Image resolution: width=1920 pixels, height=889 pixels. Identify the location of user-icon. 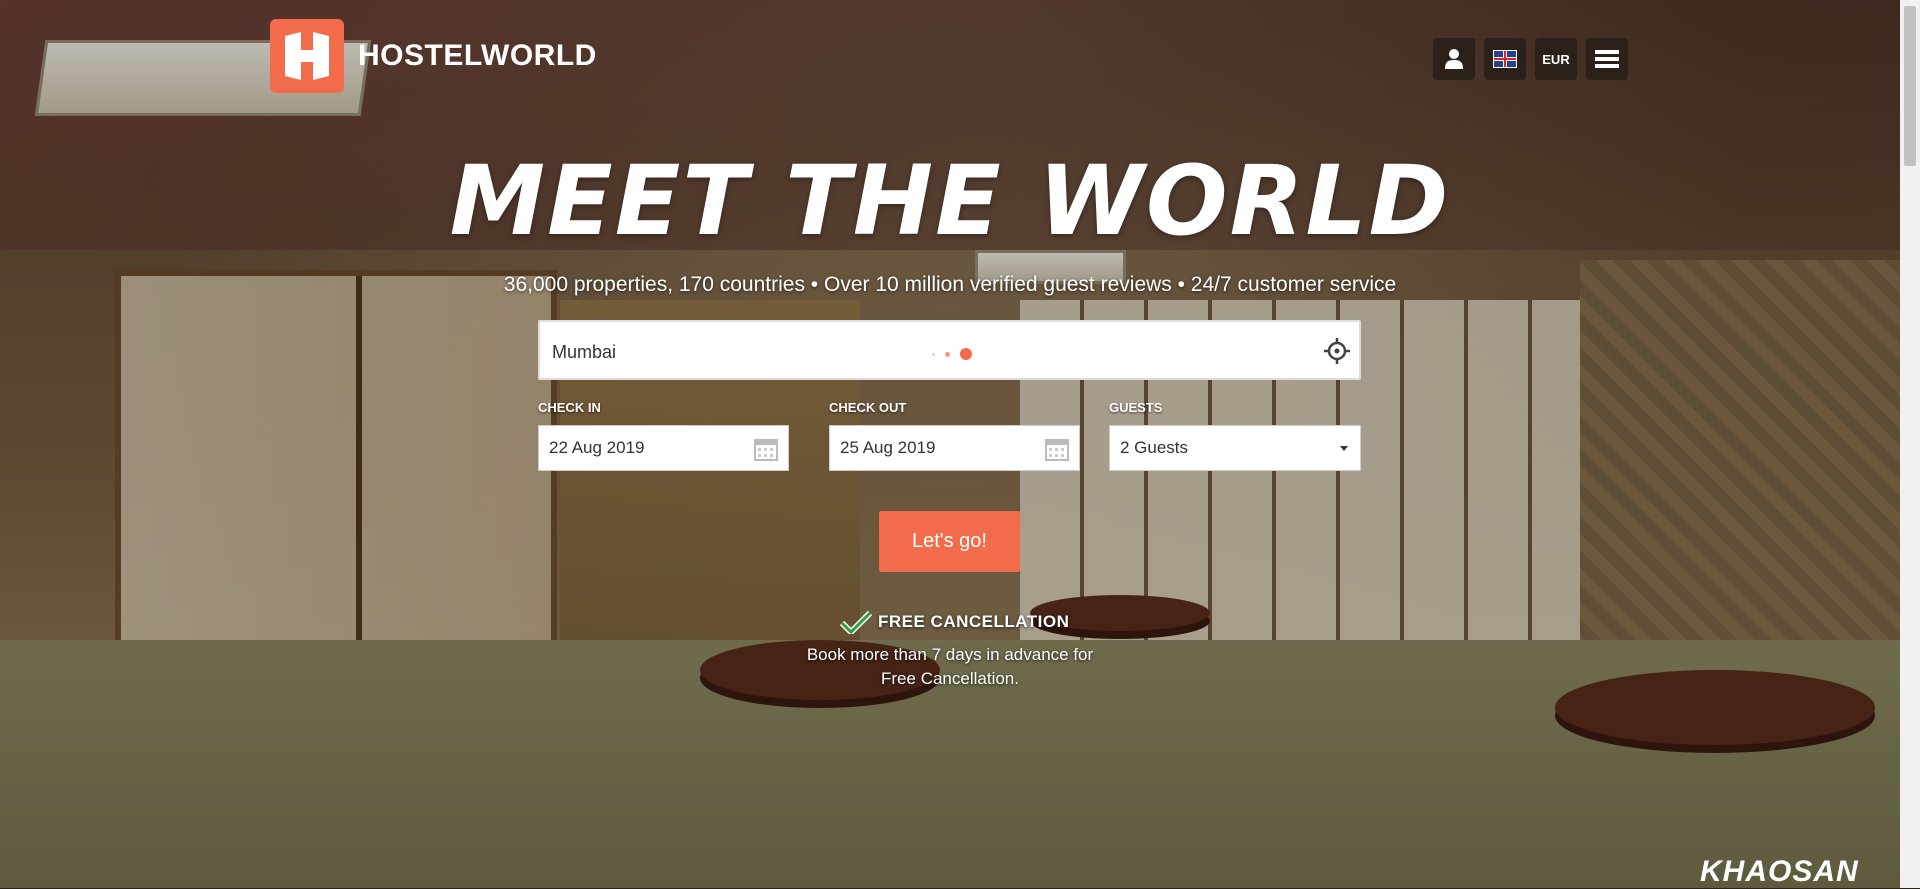
(1454, 59).